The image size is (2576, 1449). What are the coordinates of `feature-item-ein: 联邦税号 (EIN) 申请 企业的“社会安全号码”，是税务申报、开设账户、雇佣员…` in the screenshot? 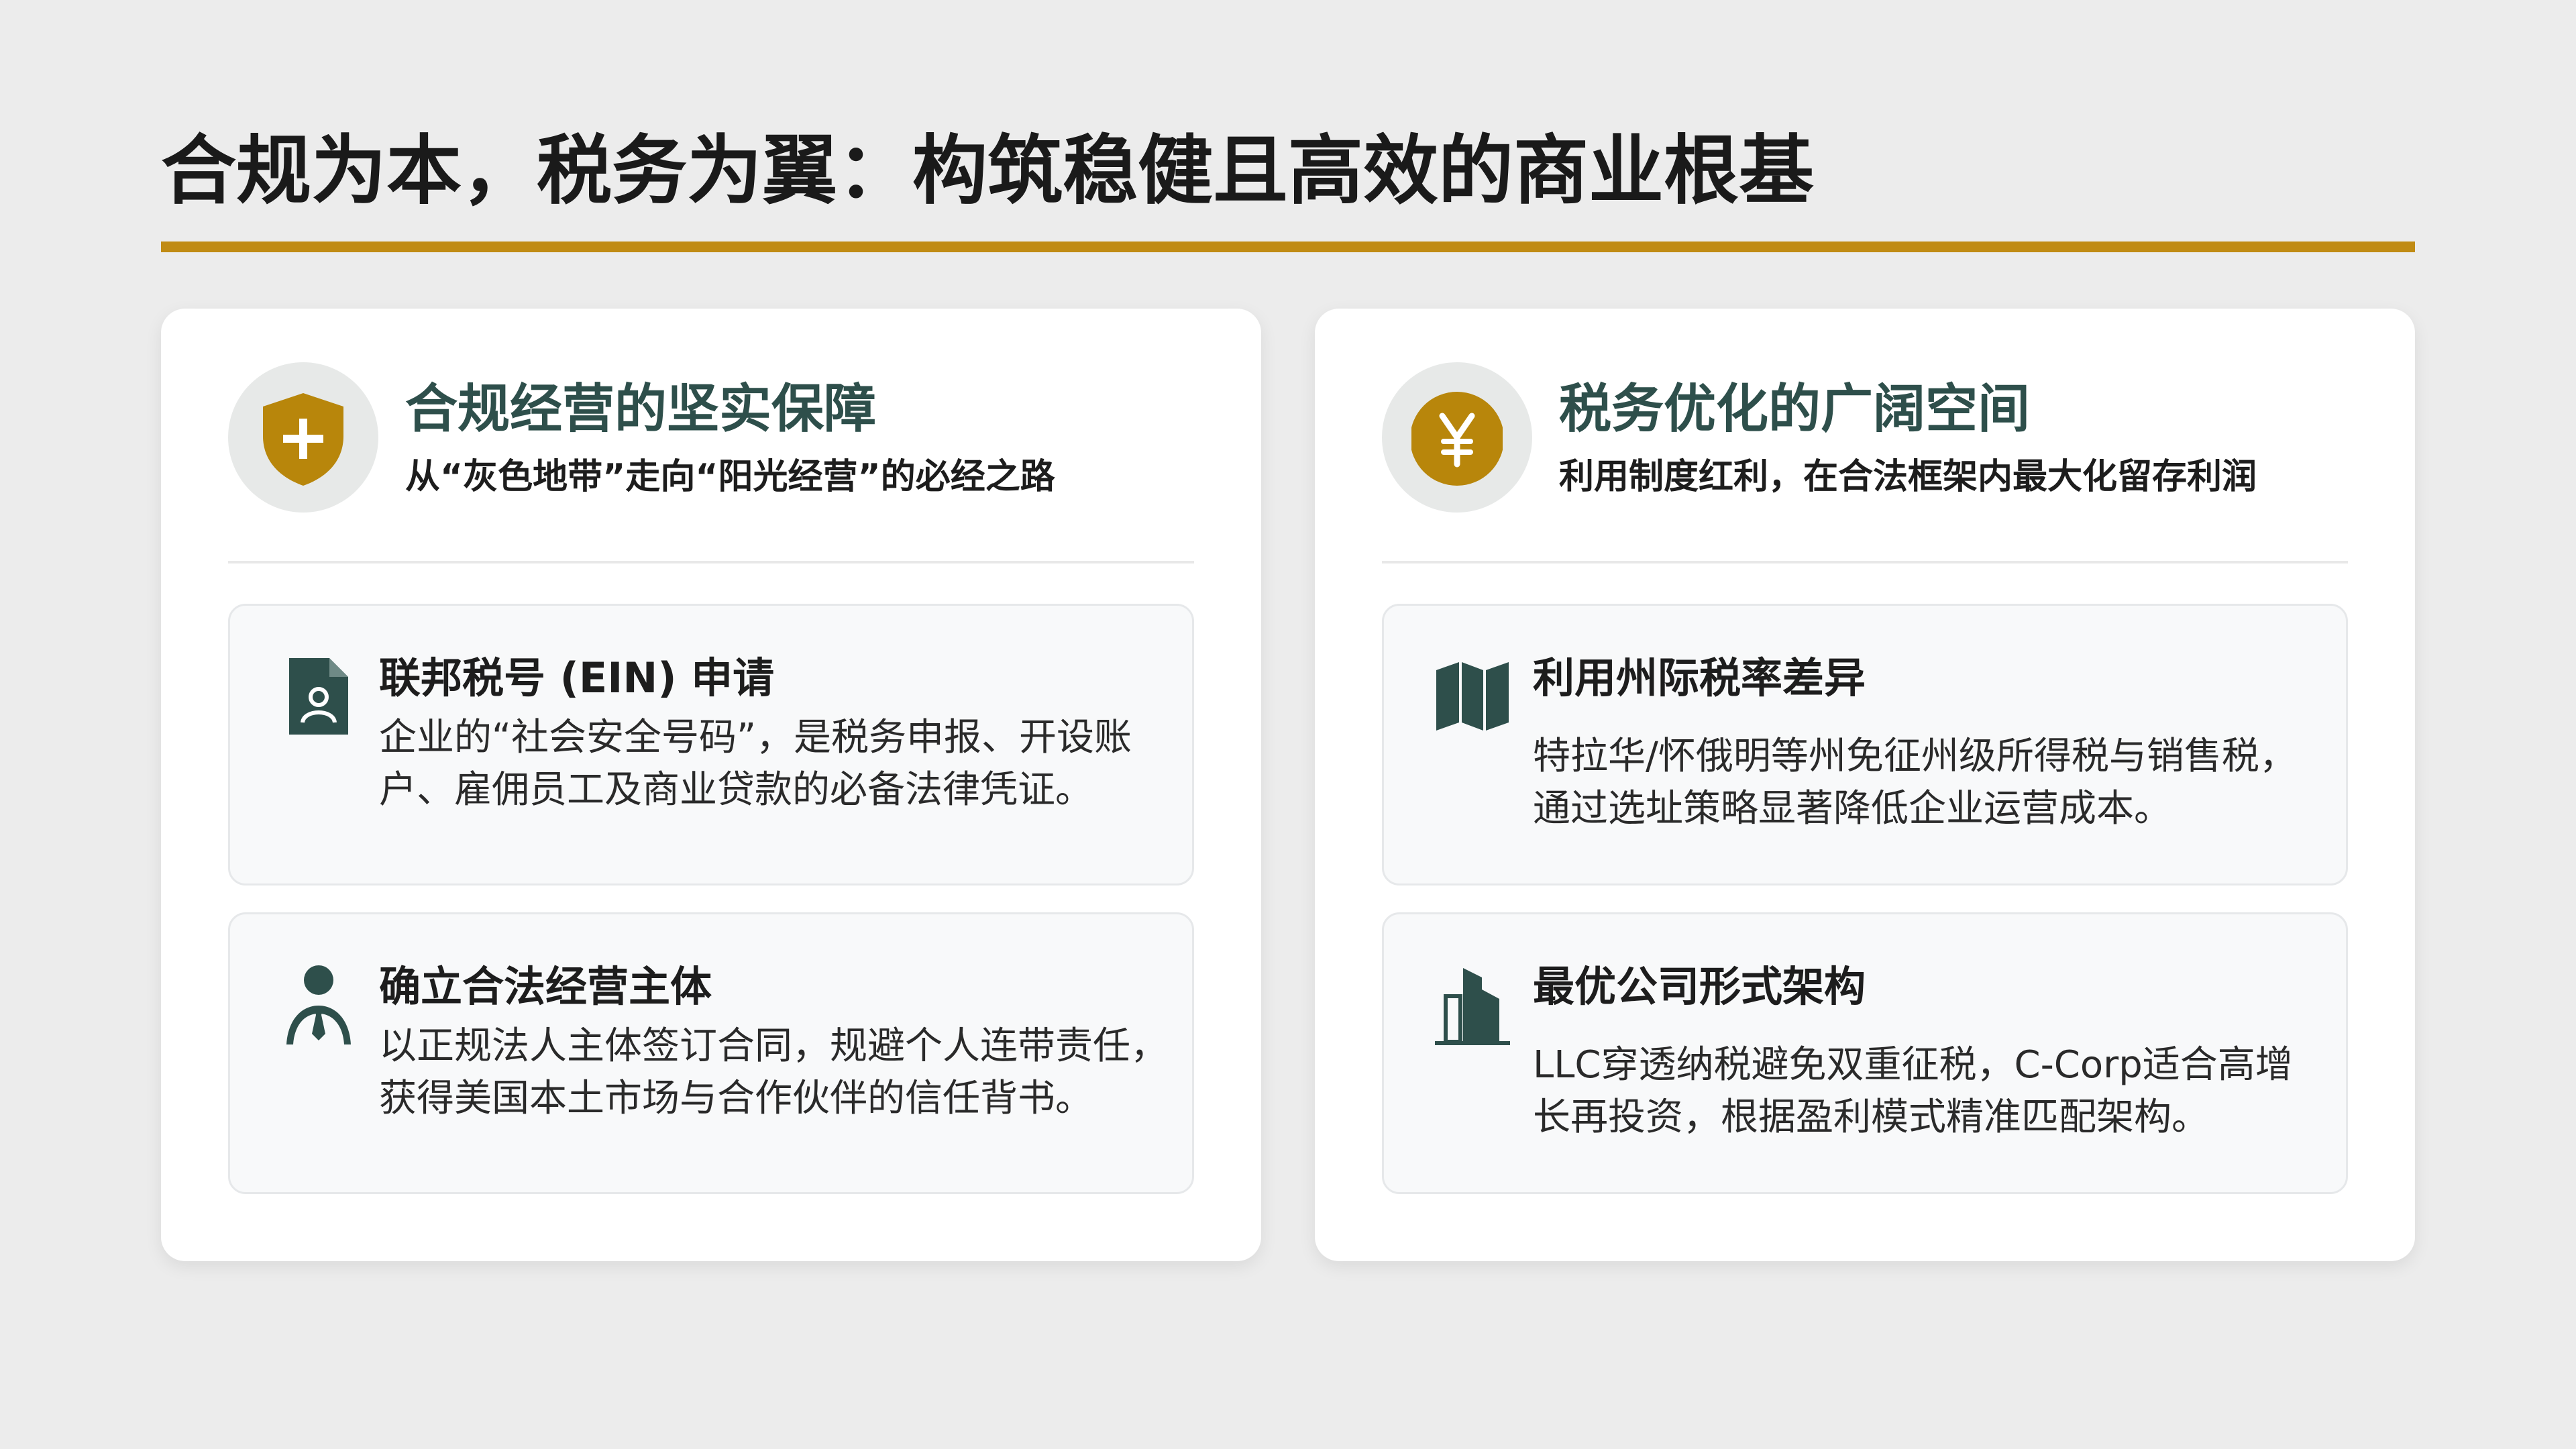 It's located at (711, 744).